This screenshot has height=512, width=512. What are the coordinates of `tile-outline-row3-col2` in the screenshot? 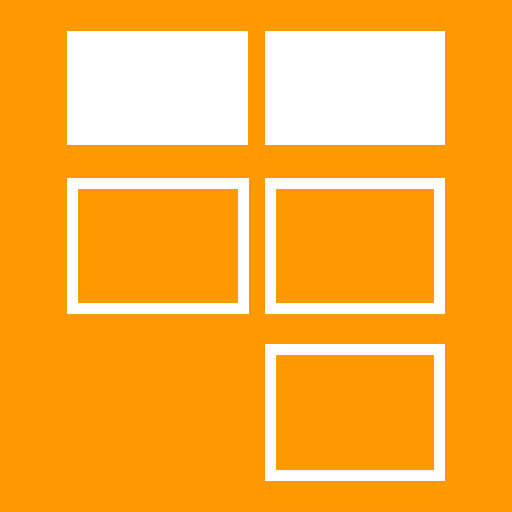 It's located at (355, 412).